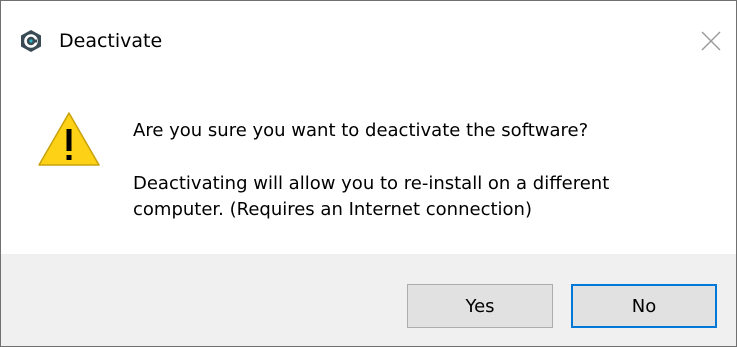 The width and height of the screenshot is (737, 347). I want to click on warning-icon, so click(69, 139).